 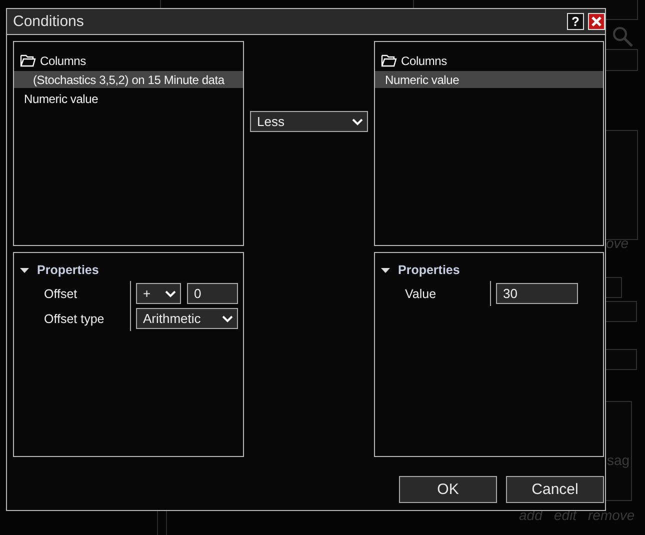 What do you see at coordinates (128, 79) in the screenshot?
I see `tree-item: (Stochastics 3,5,2) on 15 Minute data` at bounding box center [128, 79].